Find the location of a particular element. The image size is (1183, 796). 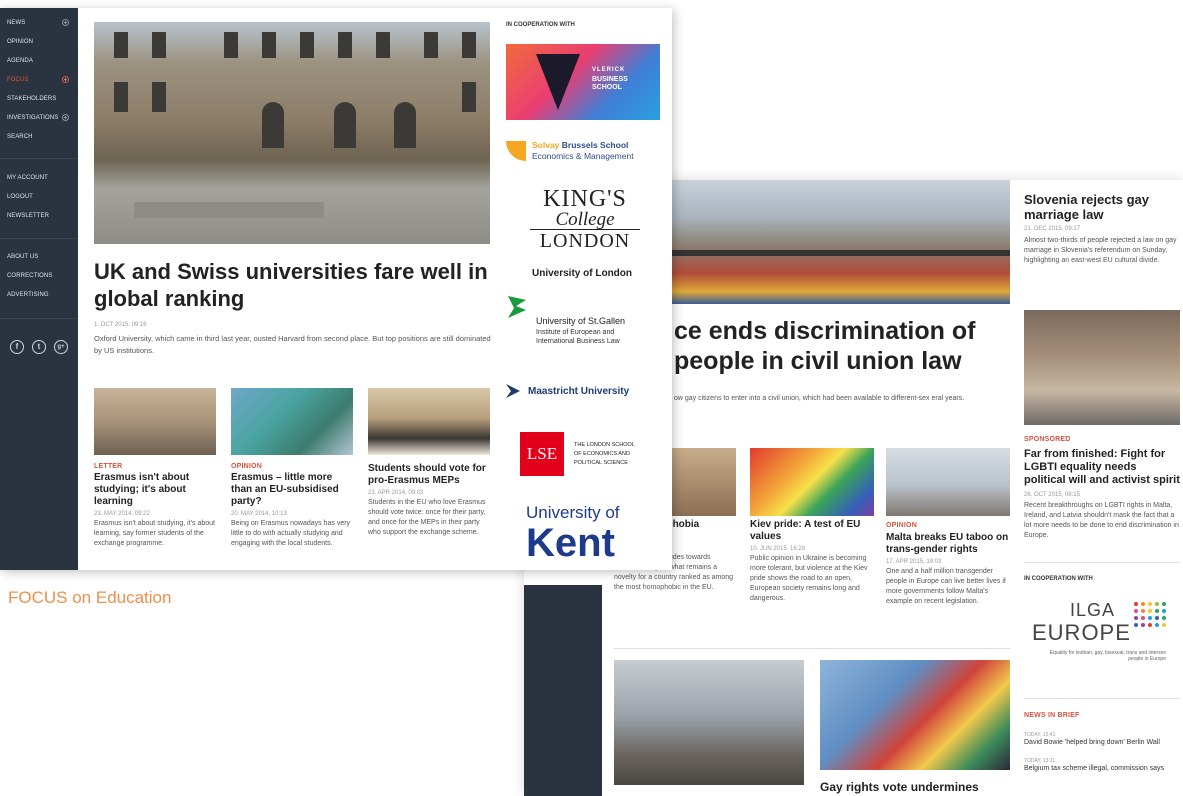

front-card-1-image is located at coordinates (155, 421).